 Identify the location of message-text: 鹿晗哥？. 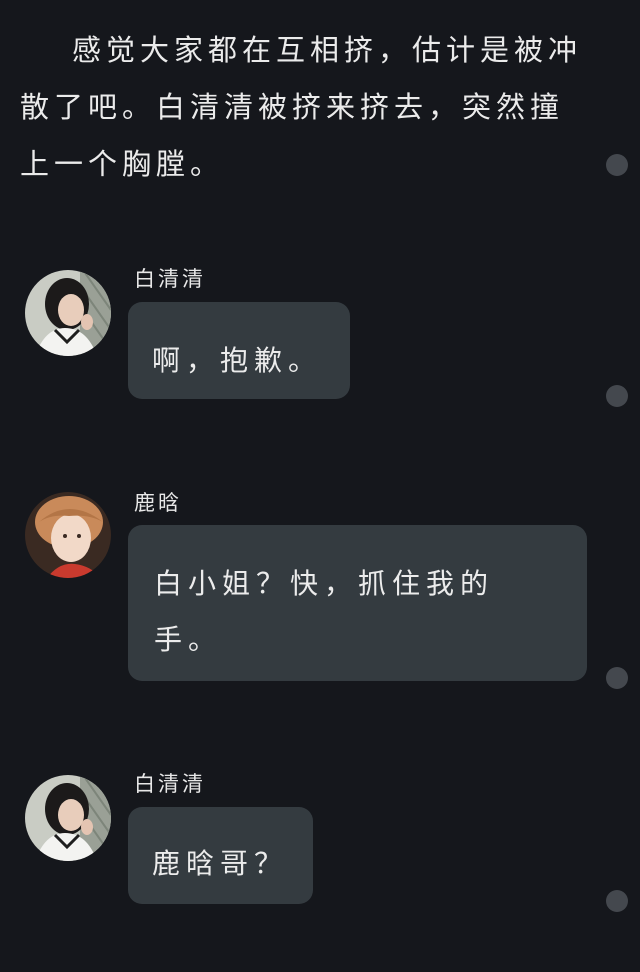
(220, 863).